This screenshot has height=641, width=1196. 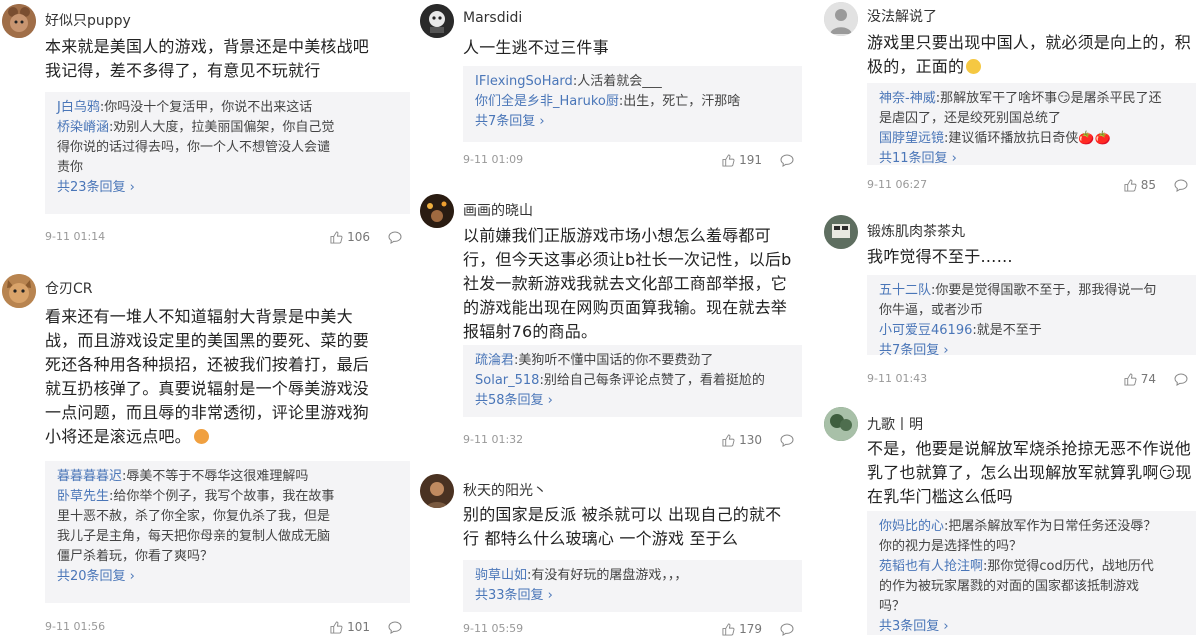 What do you see at coordinates (547, 101) in the screenshot?
I see `reply-username: 你们全是乡非_Haruko厨` at bounding box center [547, 101].